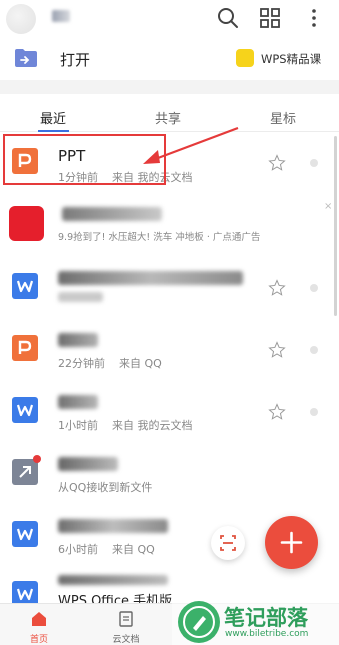 This screenshot has width=339, height=645. Describe the element at coordinates (169, 472) in the screenshot. I see `list-item: 从QQ接收到新文件` at that location.